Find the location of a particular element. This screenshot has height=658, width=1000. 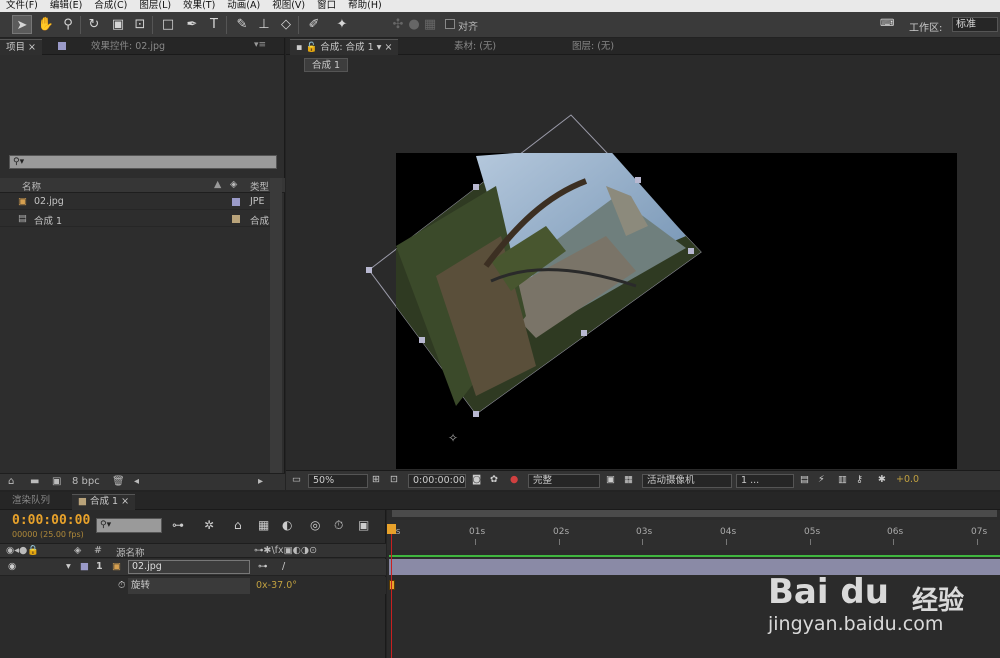

layer-row: ◉ ▾ ■ 1 ▣ 02.jpg ⊶ / is located at coordinates (193, 567).